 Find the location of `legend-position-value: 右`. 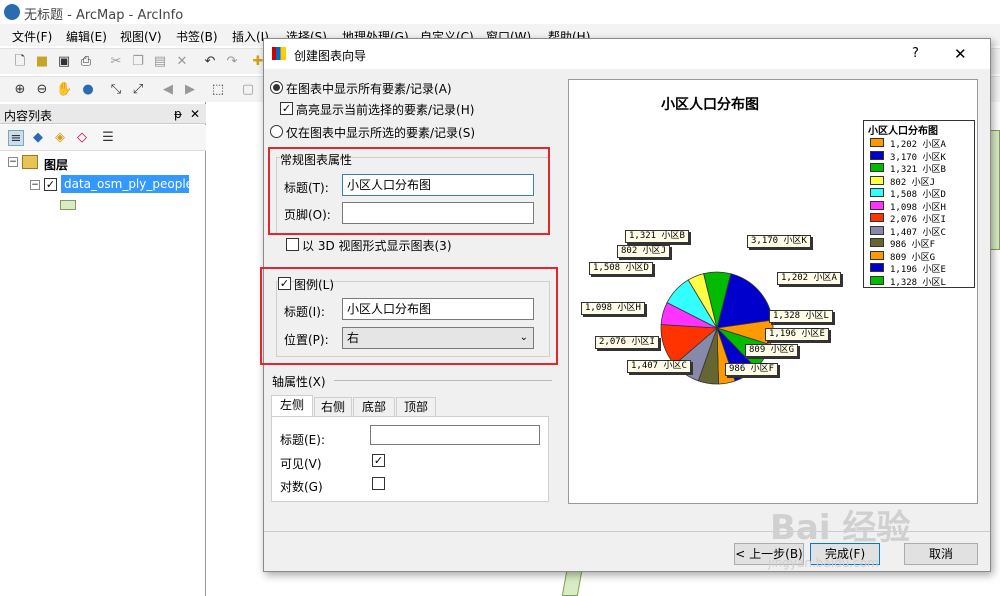

legend-position-value: 右 is located at coordinates (353, 338).